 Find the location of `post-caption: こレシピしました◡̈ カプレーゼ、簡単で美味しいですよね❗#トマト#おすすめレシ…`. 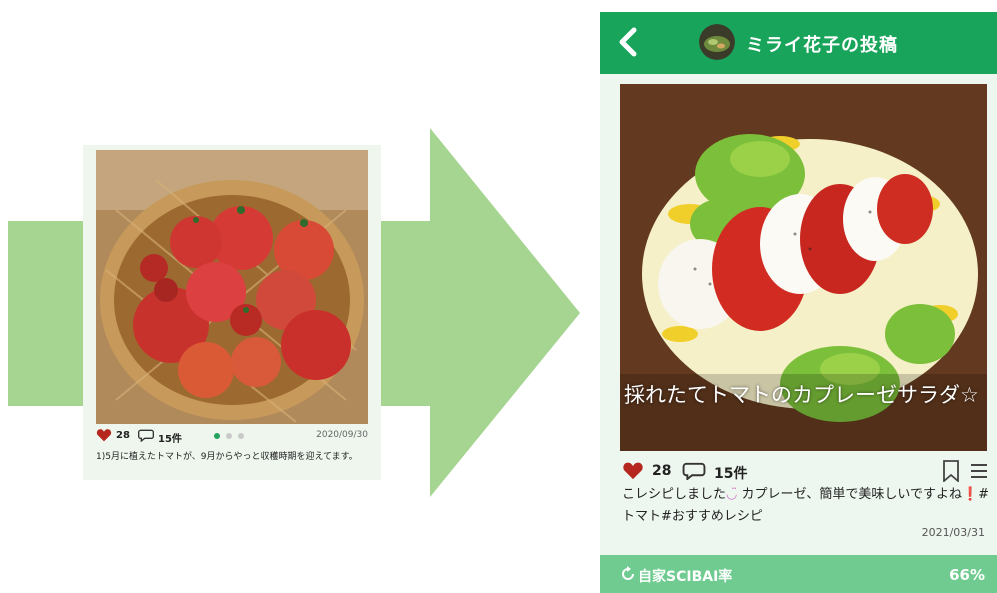

post-caption: こレシピしました◡̈ カプレーゼ、簡単で美味しいですよね❗#トマト#おすすめレシ… is located at coordinates (806, 506).